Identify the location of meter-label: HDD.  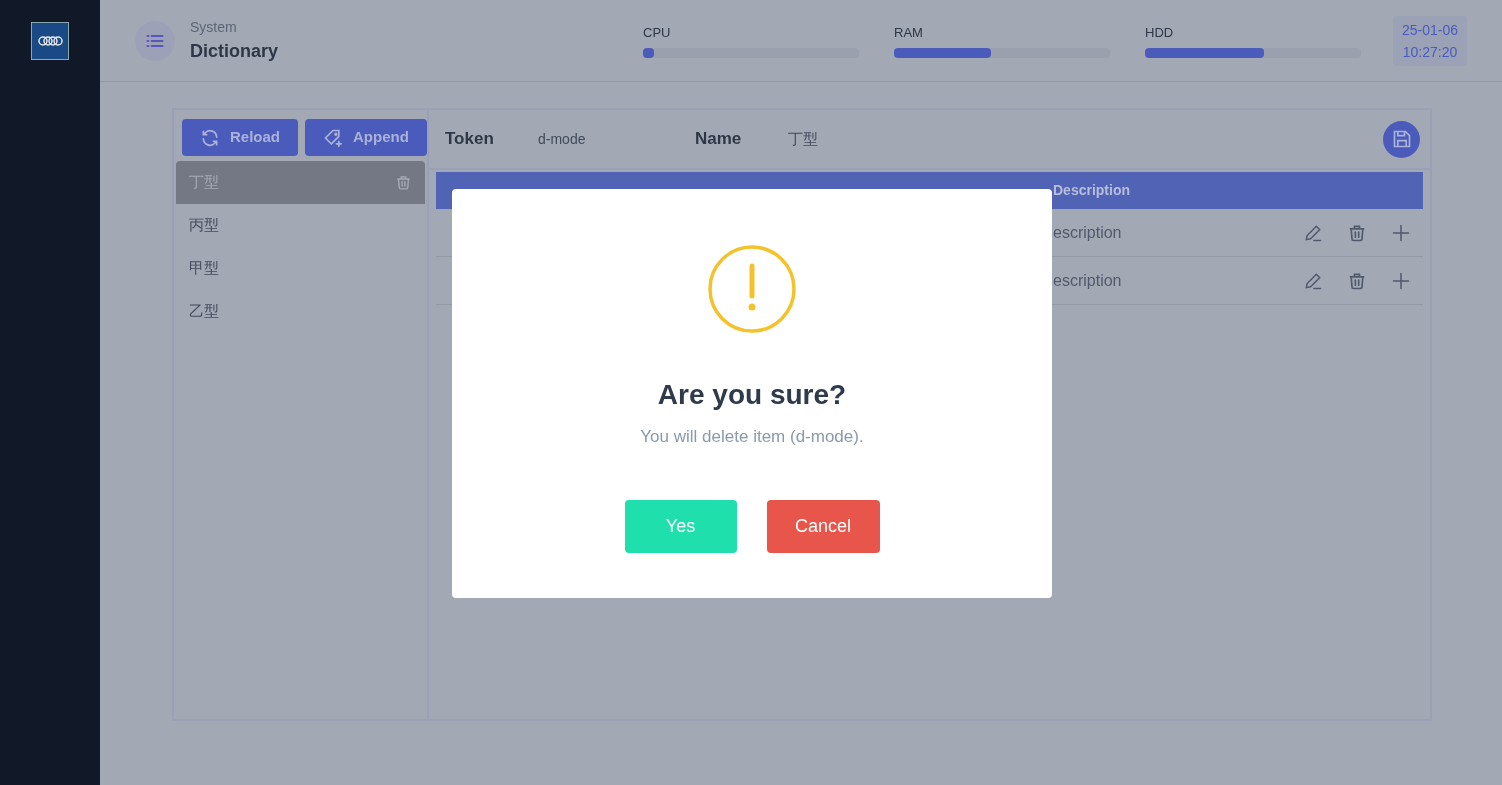
(1160, 32).